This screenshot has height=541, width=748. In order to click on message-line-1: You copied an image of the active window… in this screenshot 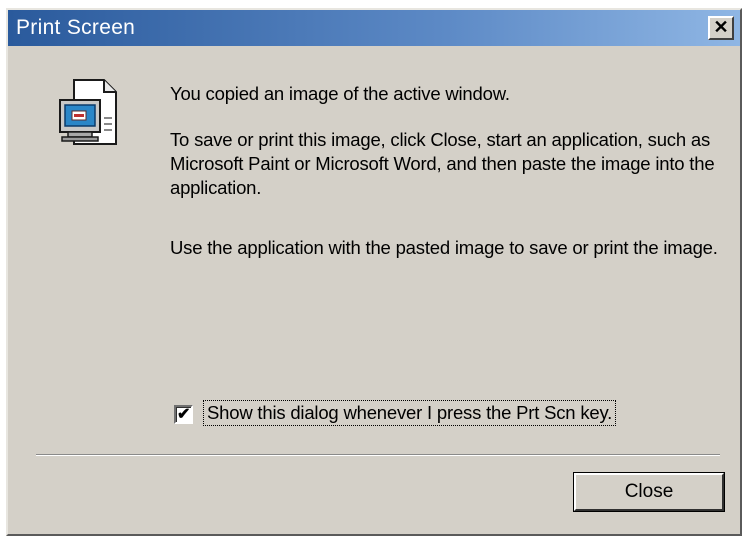, I will do `click(340, 93)`.